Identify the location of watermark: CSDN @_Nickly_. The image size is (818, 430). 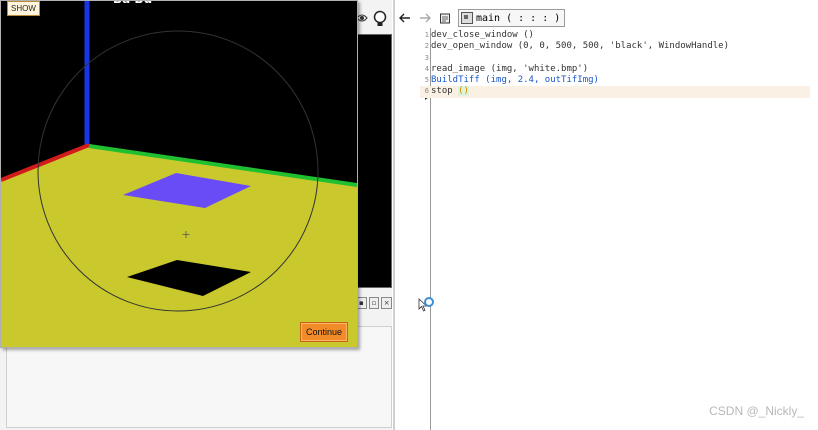
(756, 411).